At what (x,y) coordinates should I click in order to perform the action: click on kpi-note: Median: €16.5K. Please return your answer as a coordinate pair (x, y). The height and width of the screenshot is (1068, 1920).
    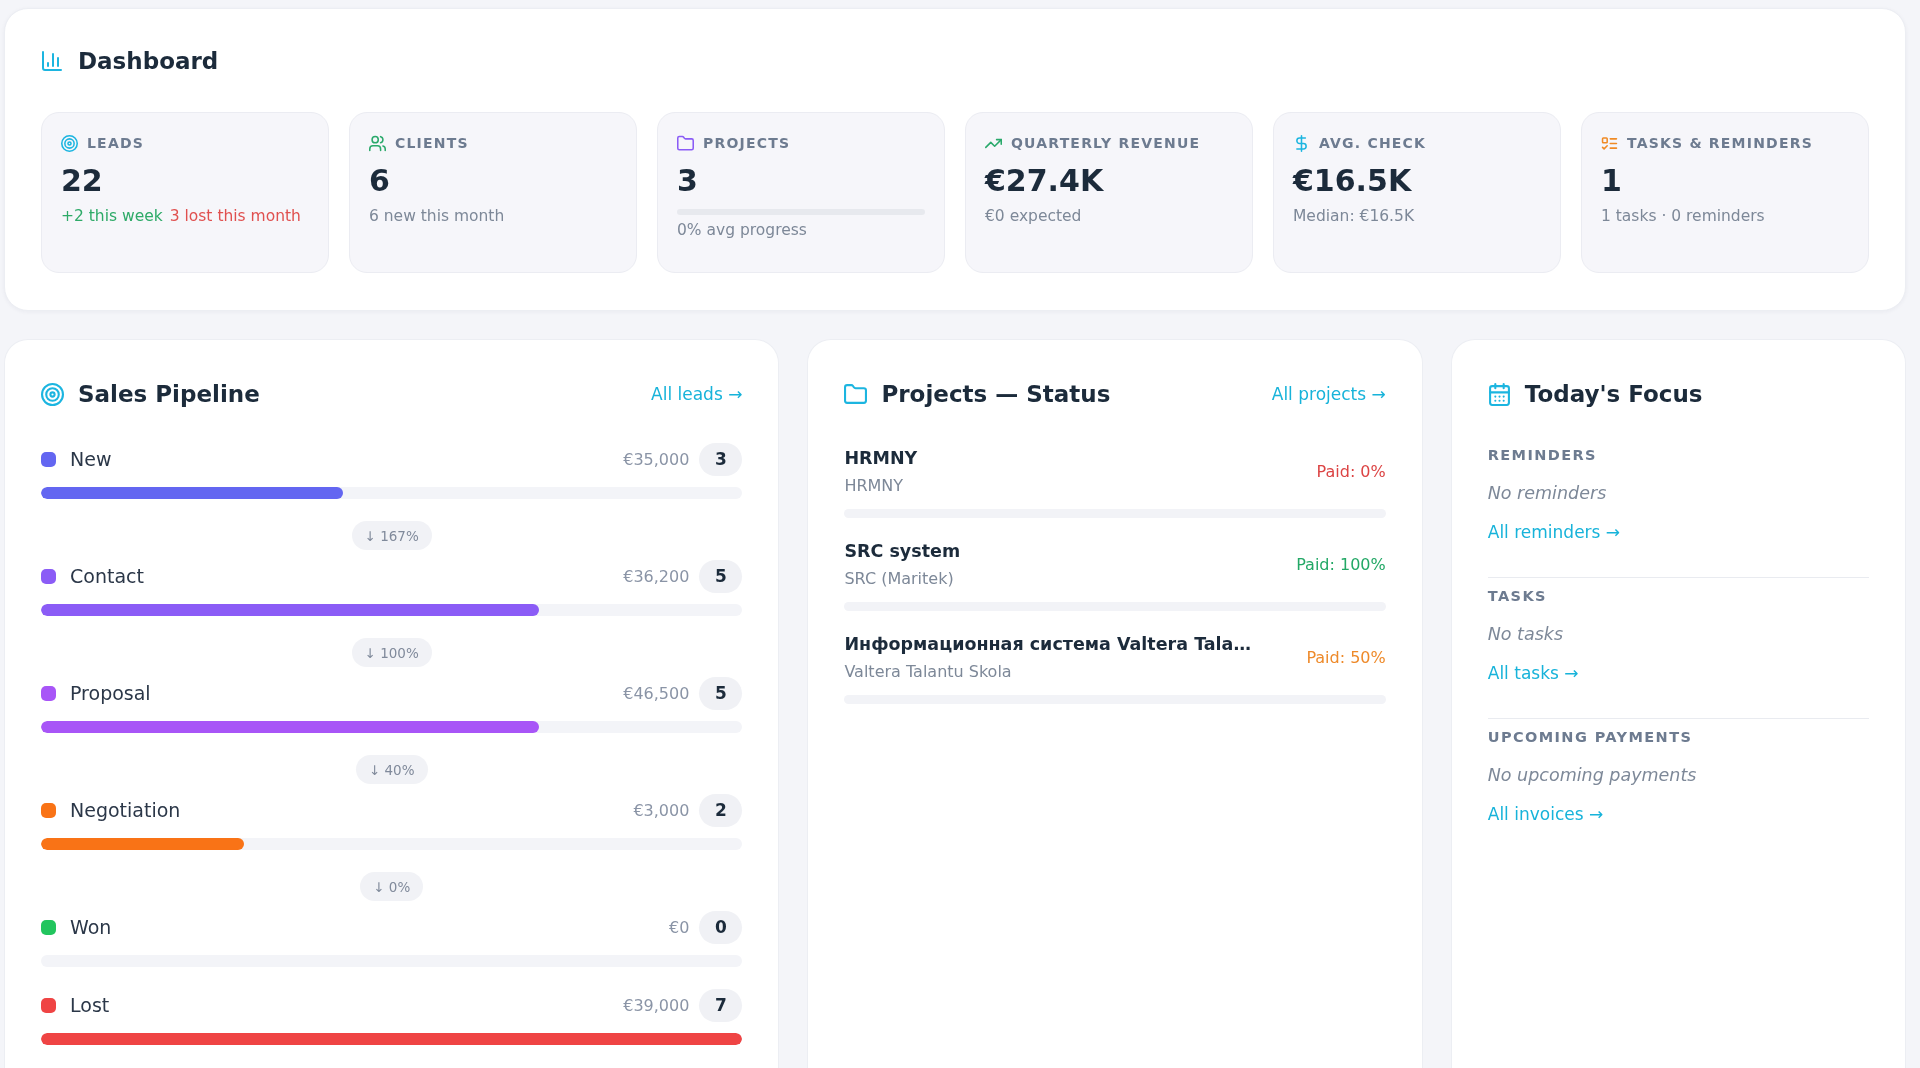
    Looking at the image, I should click on (1354, 216).